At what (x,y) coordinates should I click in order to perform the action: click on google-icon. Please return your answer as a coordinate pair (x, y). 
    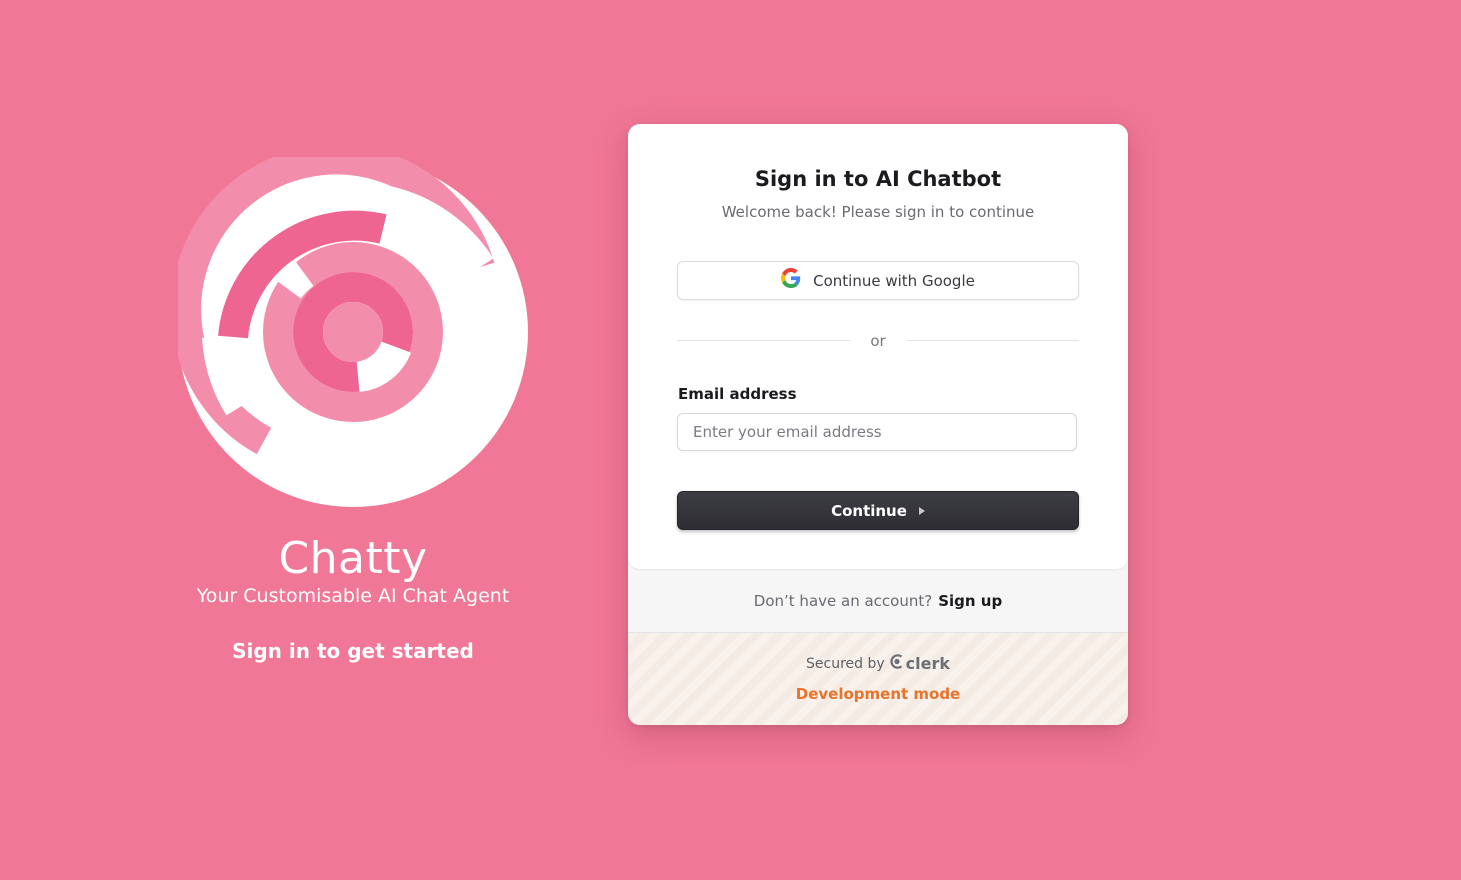
    Looking at the image, I should click on (791, 280).